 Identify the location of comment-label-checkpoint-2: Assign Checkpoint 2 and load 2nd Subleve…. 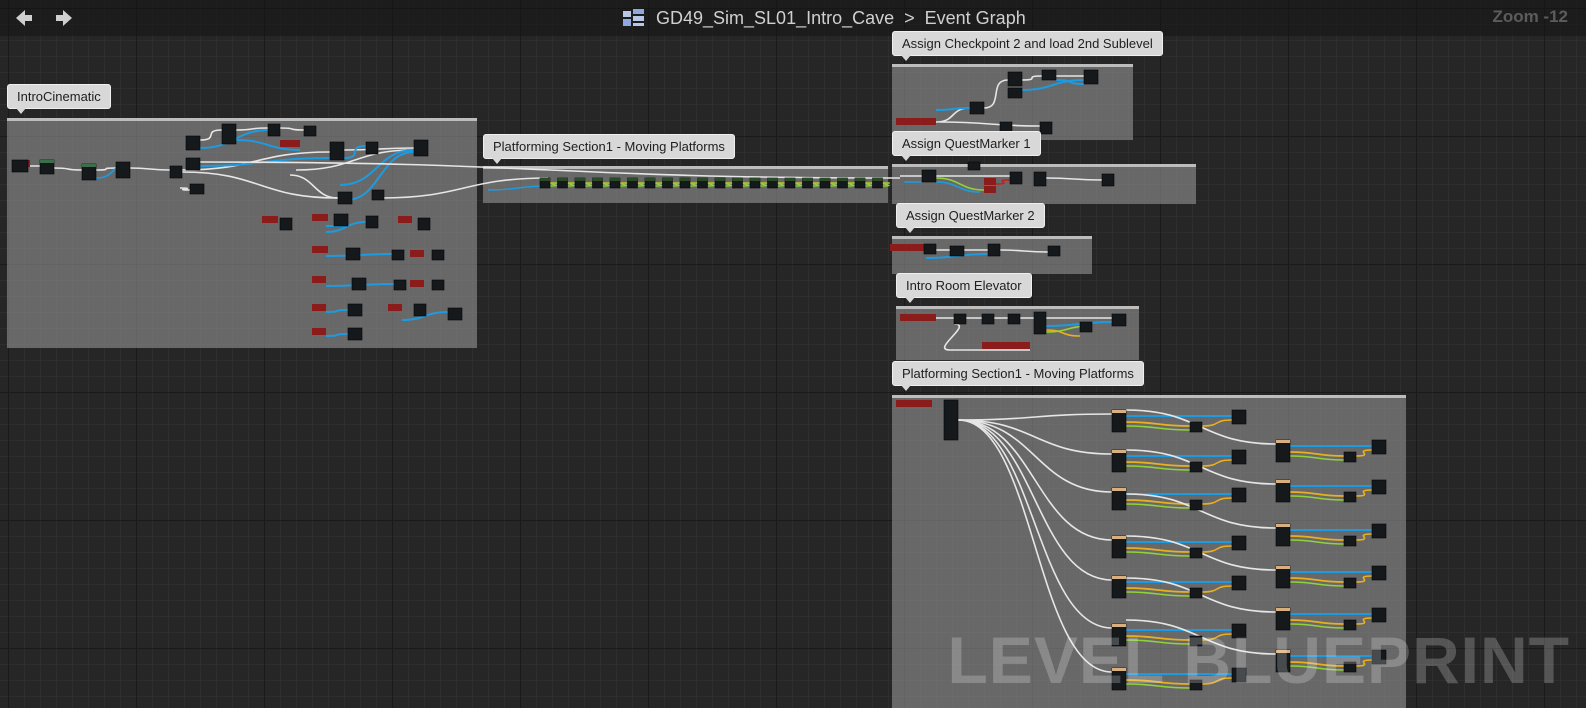
(1027, 46).